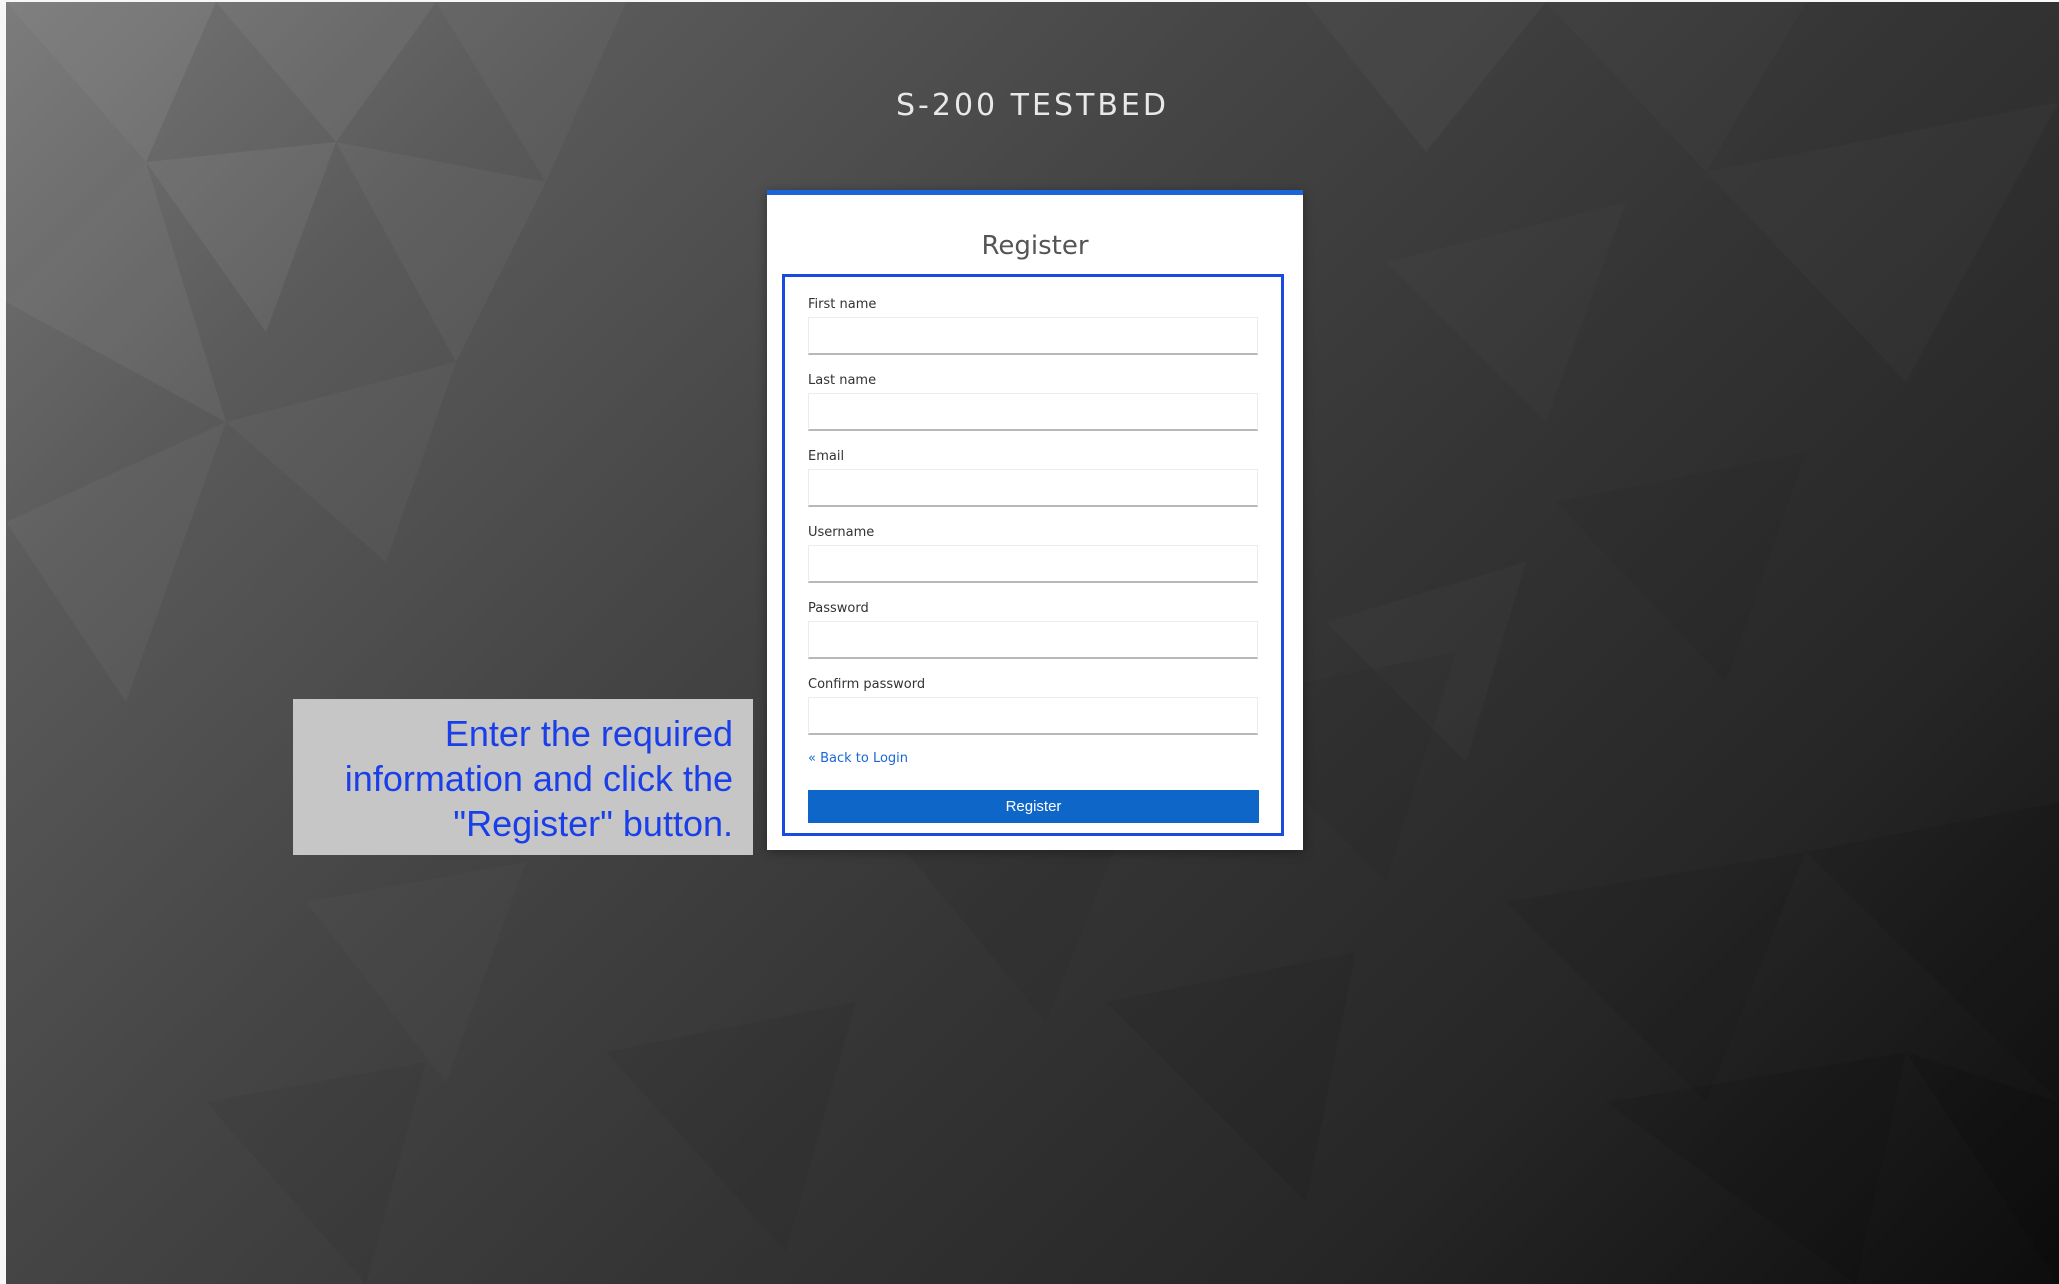  Describe the element at coordinates (1033, 564) in the screenshot. I see `username-input` at that location.